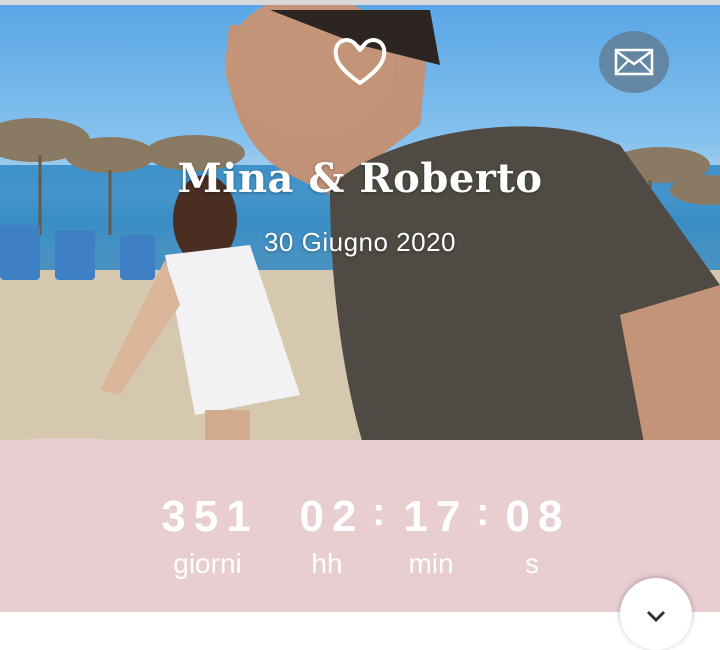 This screenshot has height=650, width=720. Describe the element at coordinates (210, 516) in the screenshot. I see `countdown-days: 351` at that location.